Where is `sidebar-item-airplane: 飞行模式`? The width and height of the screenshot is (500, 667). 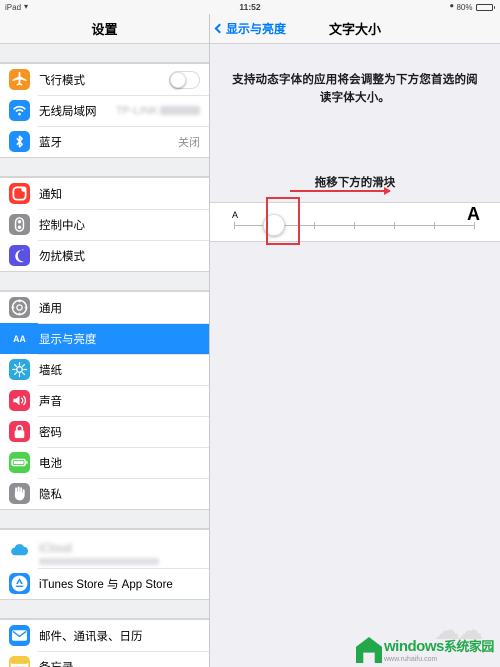
sidebar-item-airplane: 飞行模式 is located at coordinates (104, 79).